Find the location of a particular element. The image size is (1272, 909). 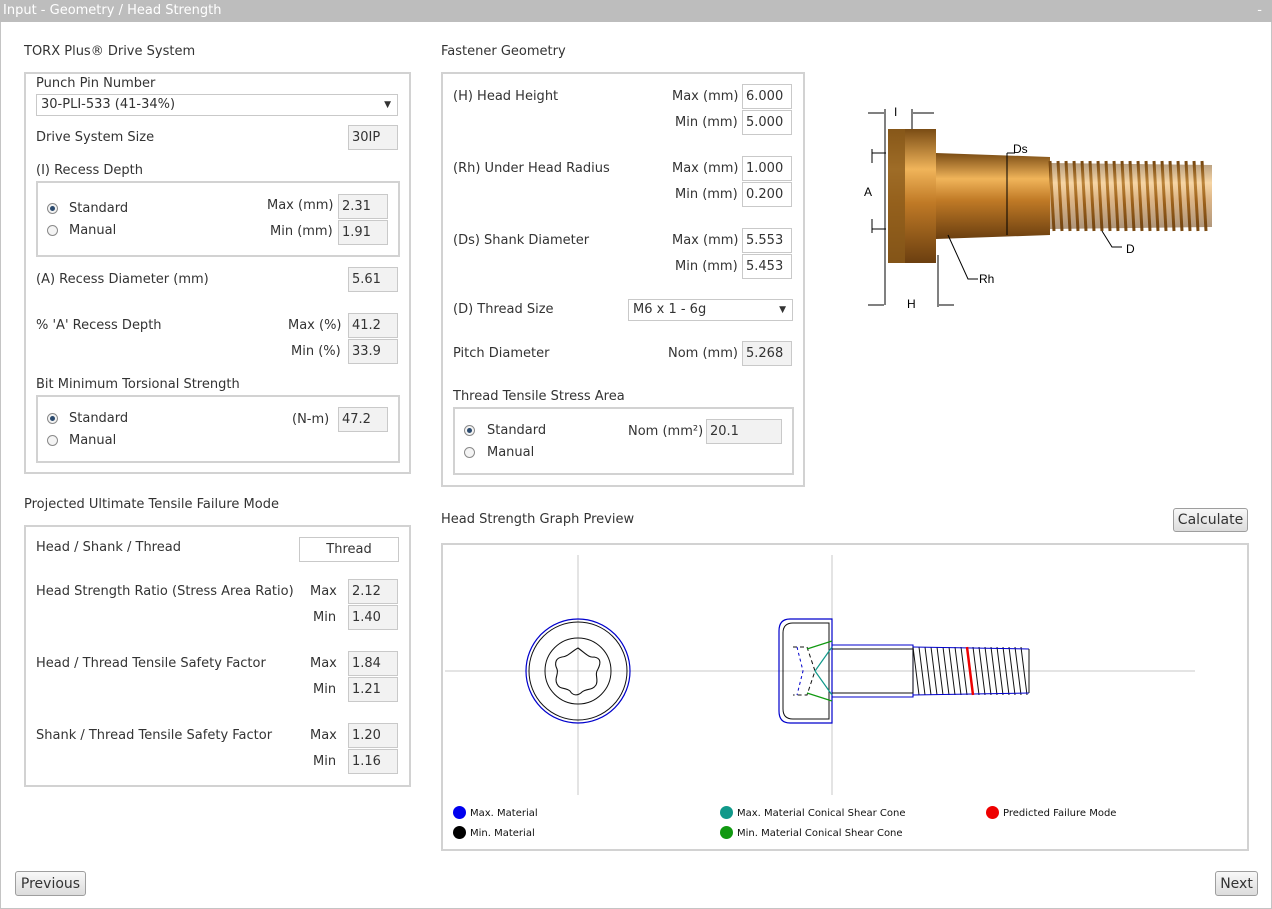

window-title-bar: Input - Geometry / Head Strength - is located at coordinates (636, 11).